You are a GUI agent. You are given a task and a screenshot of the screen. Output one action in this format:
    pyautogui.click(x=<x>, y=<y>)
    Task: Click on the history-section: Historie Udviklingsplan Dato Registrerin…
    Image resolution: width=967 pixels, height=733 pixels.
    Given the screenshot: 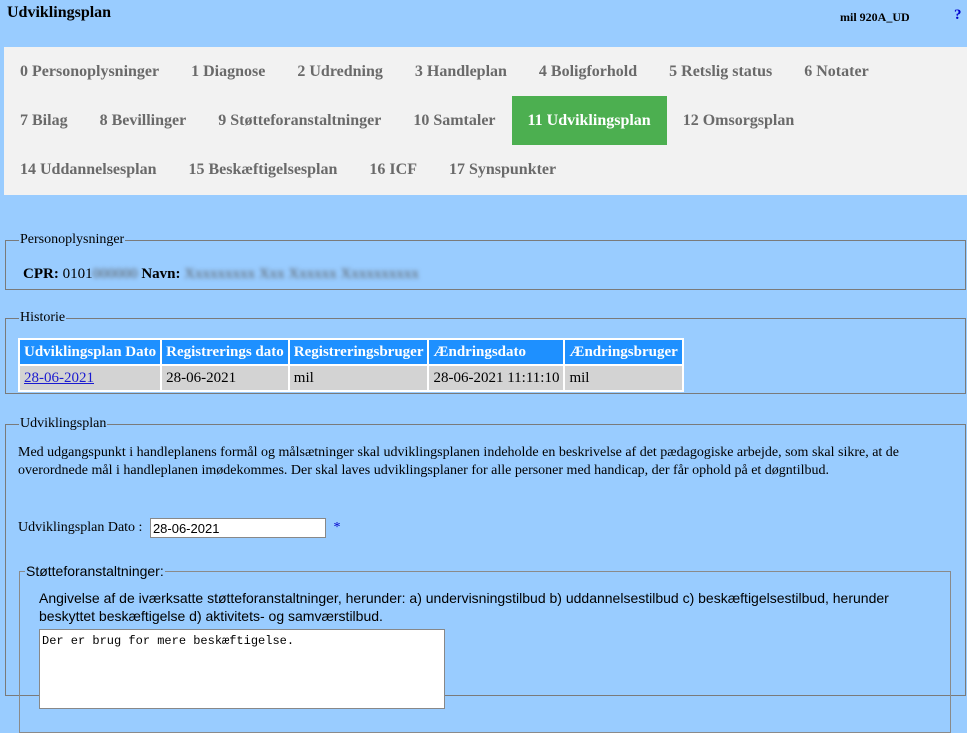 What is the action you would take?
    pyautogui.click(x=485, y=352)
    